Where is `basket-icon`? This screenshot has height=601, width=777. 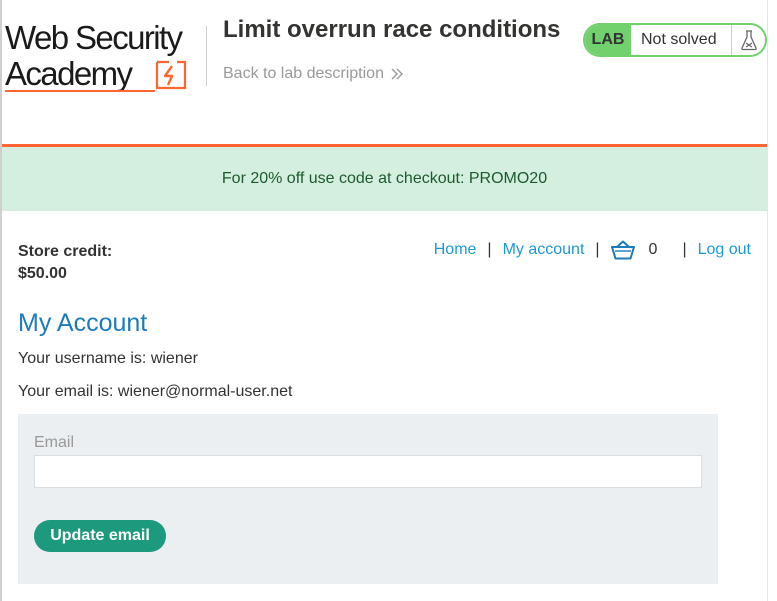
basket-icon is located at coordinates (622, 250).